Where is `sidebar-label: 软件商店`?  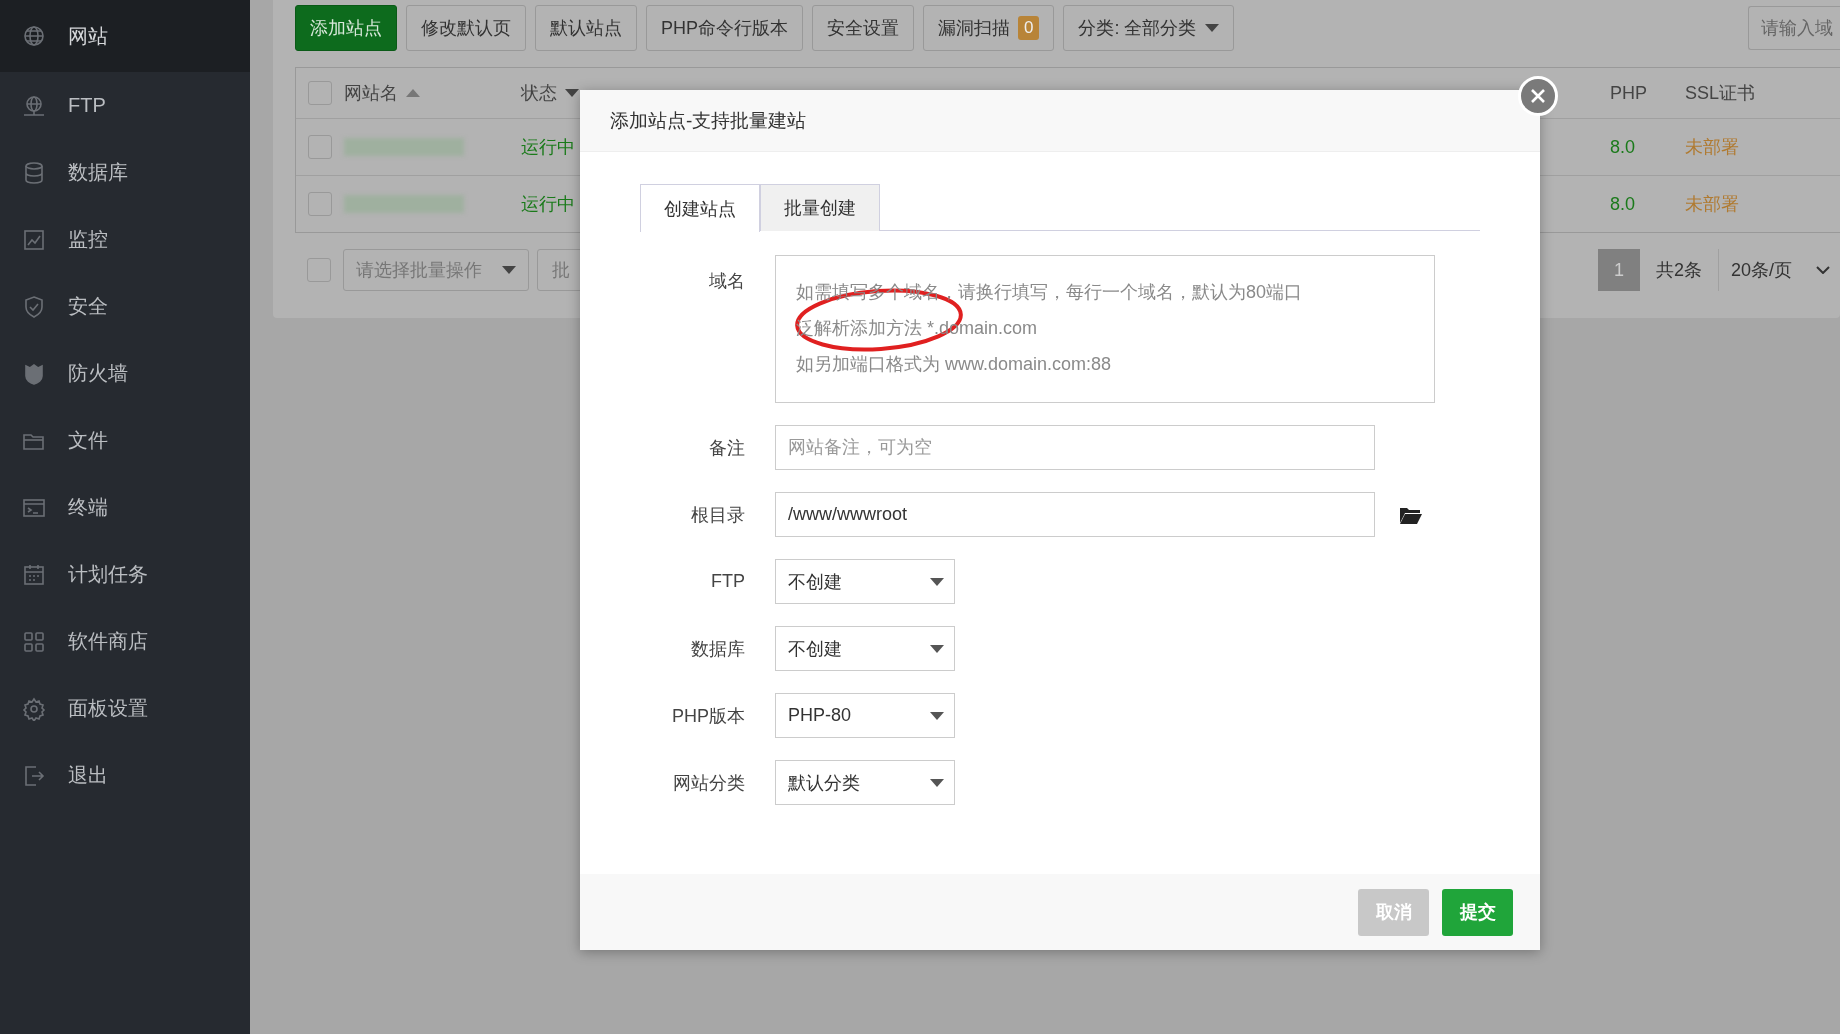
sidebar-label: 软件商店 is located at coordinates (108, 641).